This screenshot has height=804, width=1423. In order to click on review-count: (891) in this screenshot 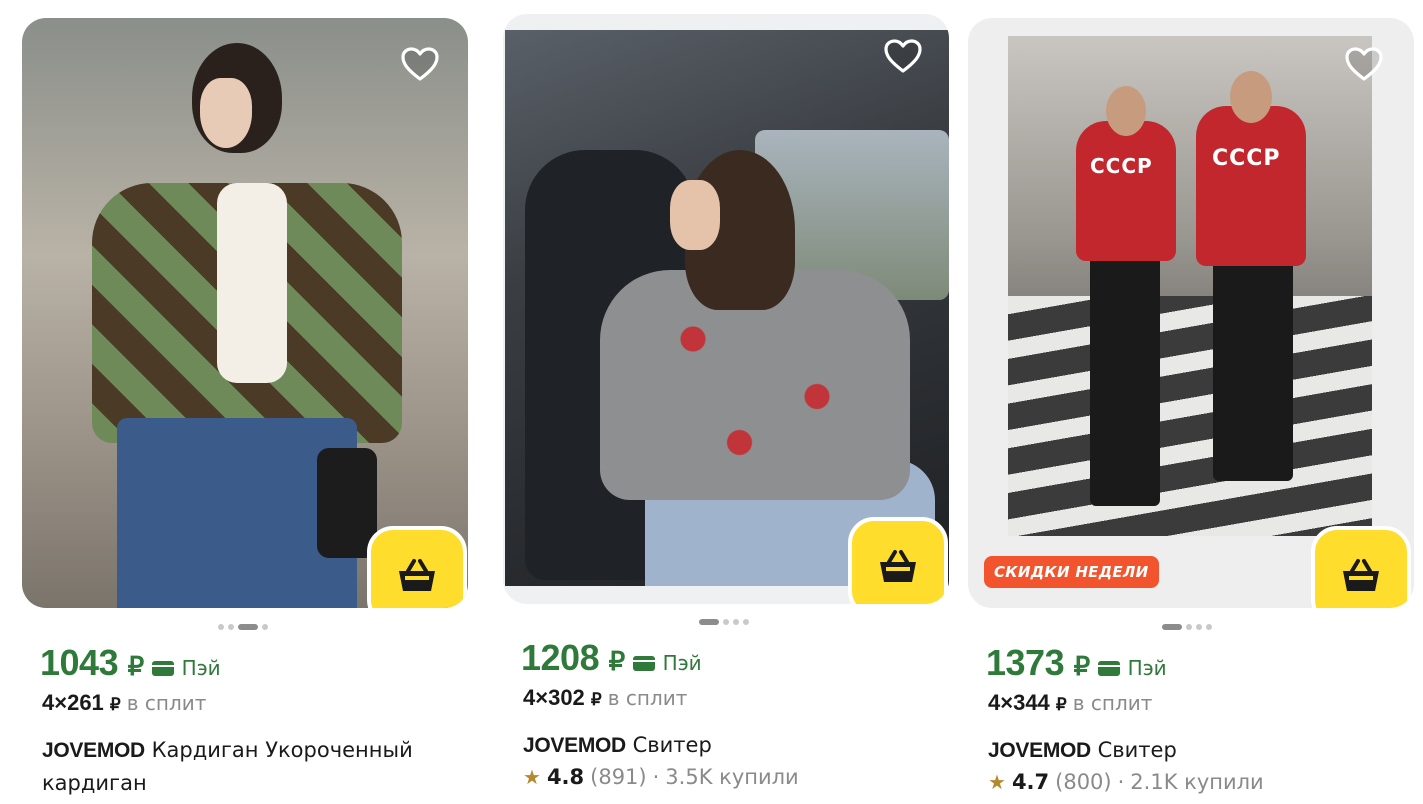, I will do `click(618, 777)`.